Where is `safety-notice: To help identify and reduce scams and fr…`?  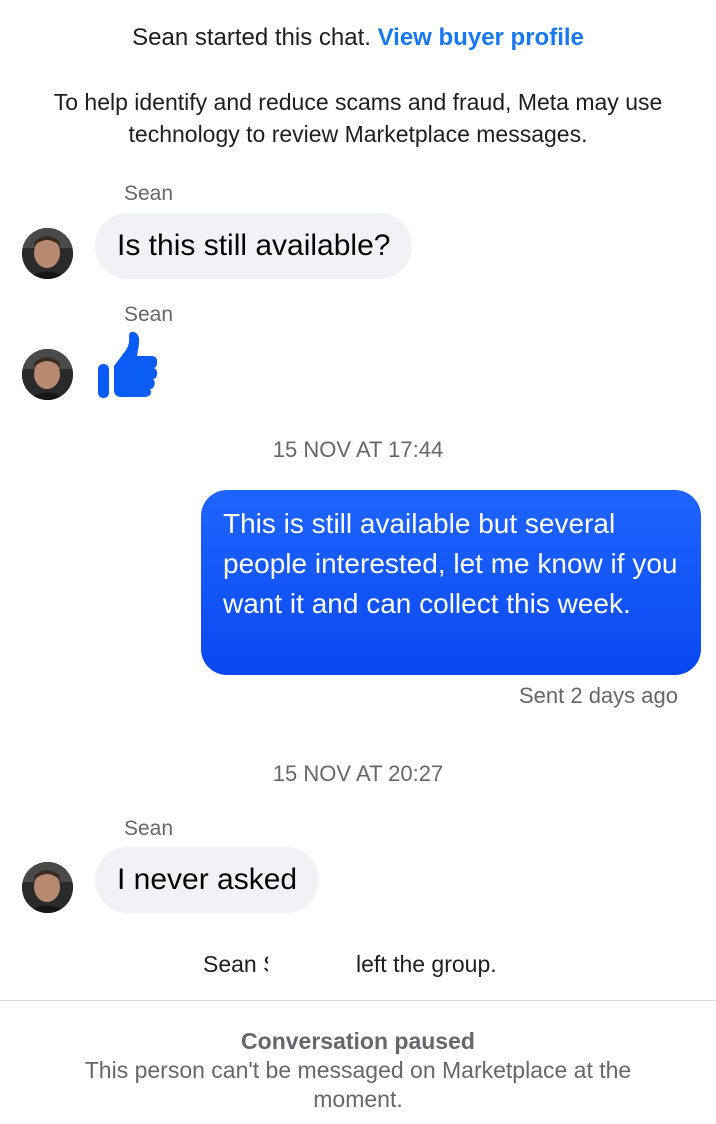
safety-notice: To help identify and reduce scams and fr… is located at coordinates (358, 118).